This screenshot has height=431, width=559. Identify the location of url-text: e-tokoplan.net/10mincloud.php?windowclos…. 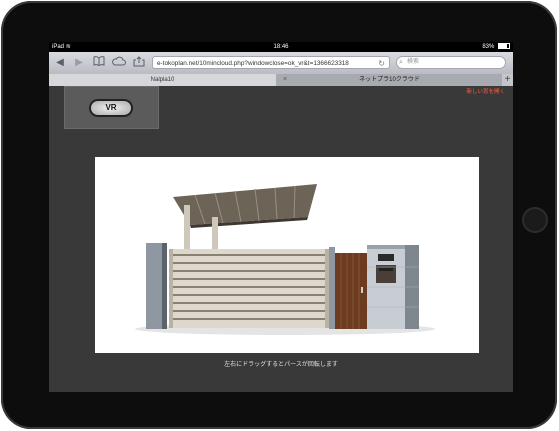
(253, 63).